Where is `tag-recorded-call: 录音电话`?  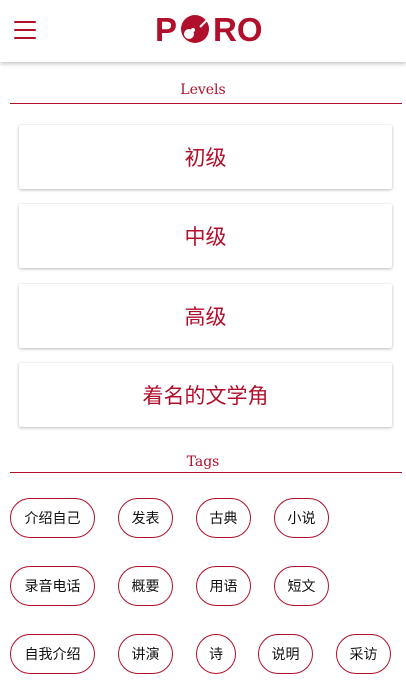
tag-recorded-call: 录音电话 is located at coordinates (52, 586).